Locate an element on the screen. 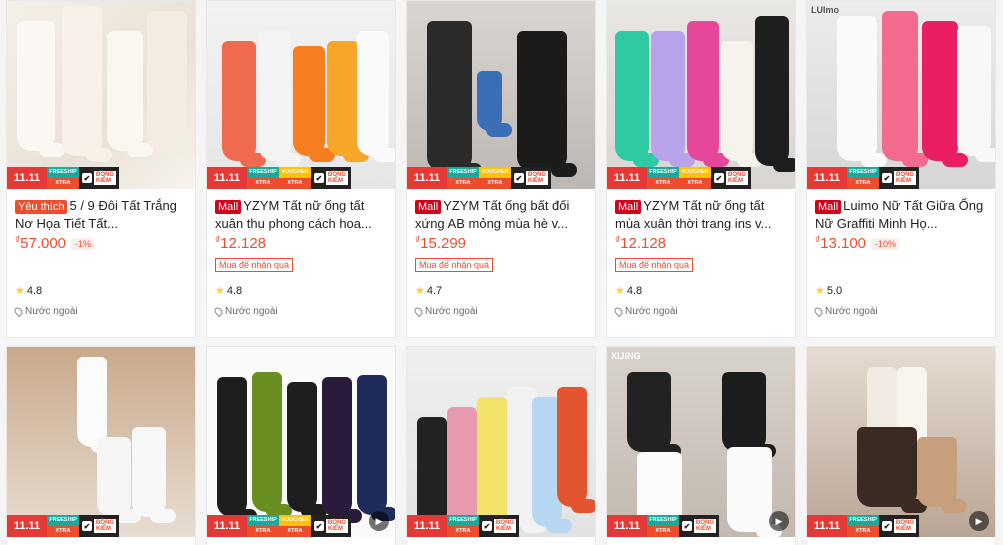 Image resolution: width=1003 pixels, height=545 pixels. product-image: LUImo 11.11 FREESHIP XTRA ✔ ĐỒNG KIỂM is located at coordinates (901, 95).